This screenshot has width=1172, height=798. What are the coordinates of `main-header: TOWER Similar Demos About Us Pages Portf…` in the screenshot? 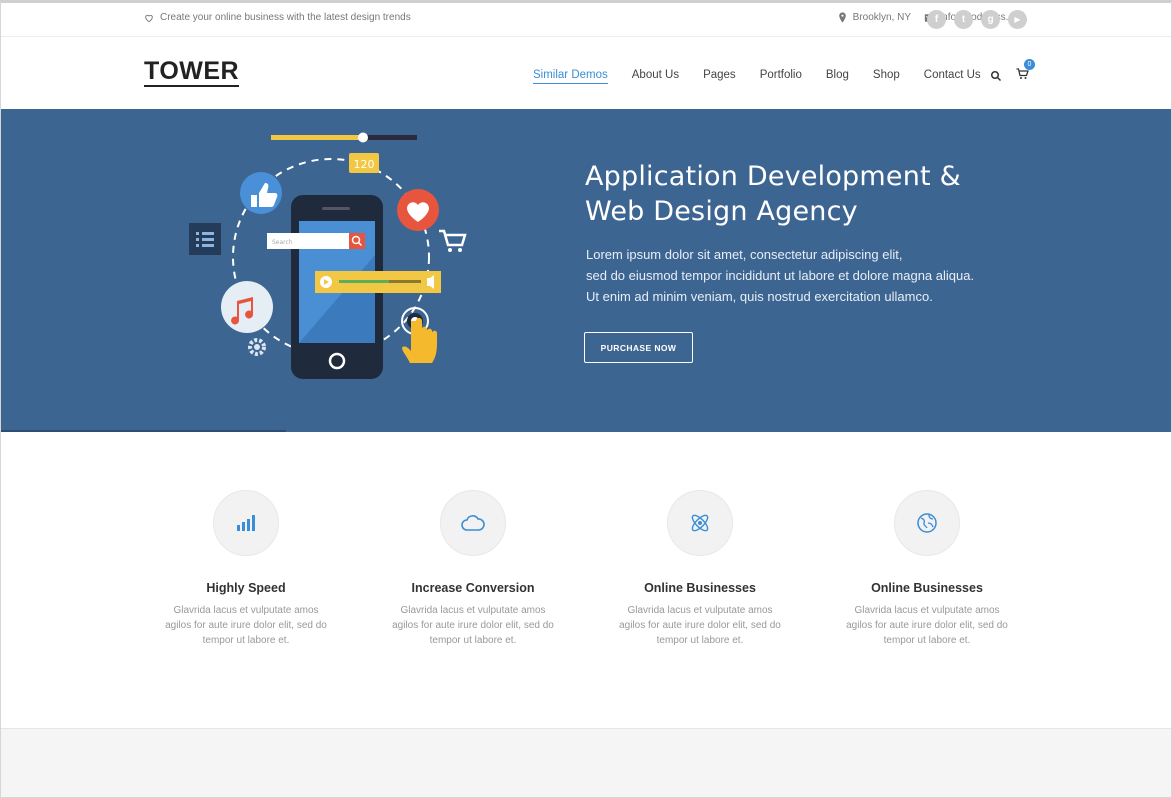 It's located at (586, 73).